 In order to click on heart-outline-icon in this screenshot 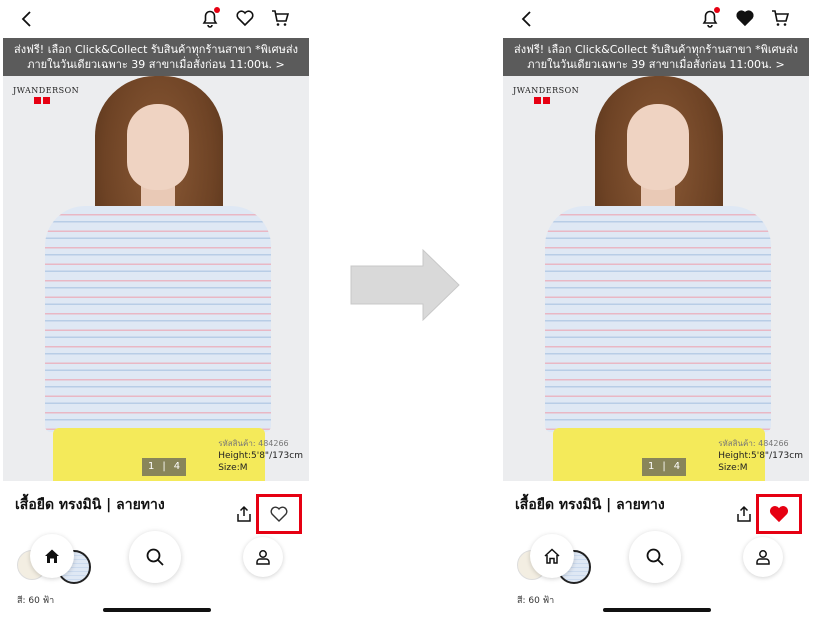, I will do `click(279, 514)`.